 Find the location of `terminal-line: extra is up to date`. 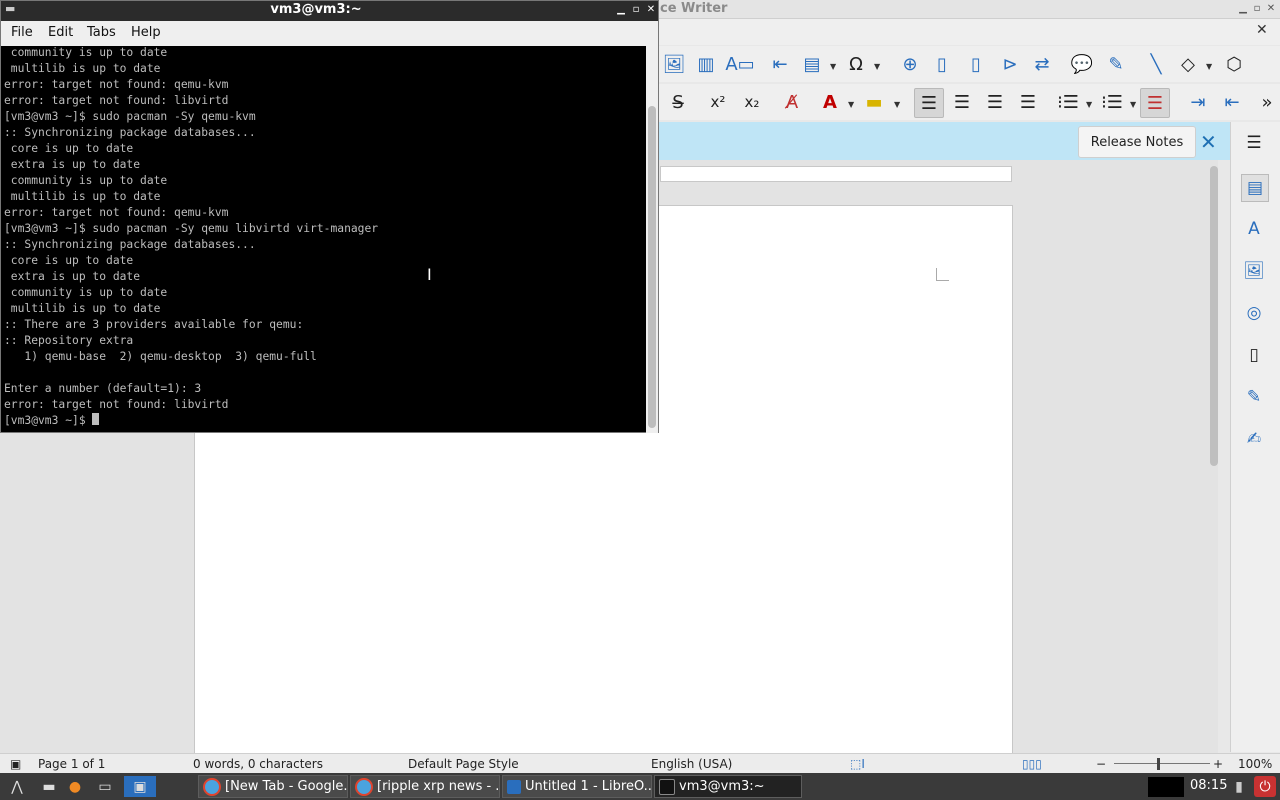

terminal-line: extra is up to date is located at coordinates (72, 276).